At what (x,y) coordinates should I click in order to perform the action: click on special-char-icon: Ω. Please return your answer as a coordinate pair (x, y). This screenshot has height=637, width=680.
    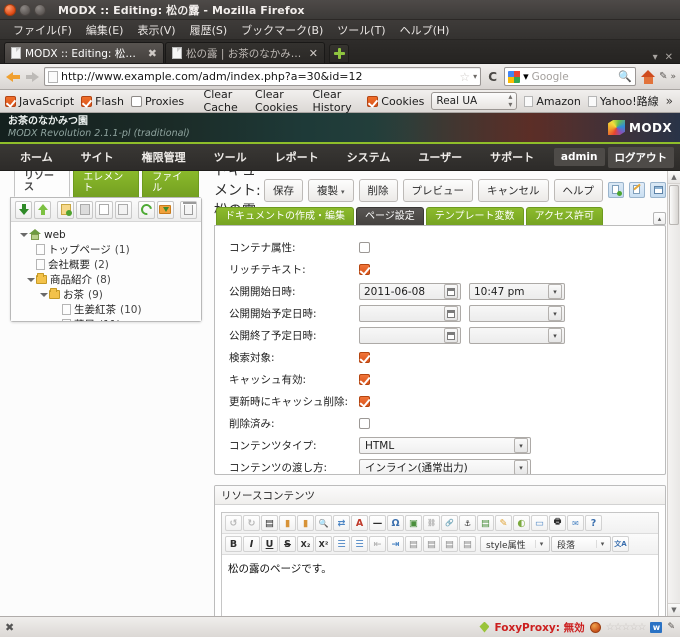
    Looking at the image, I should click on (395, 523).